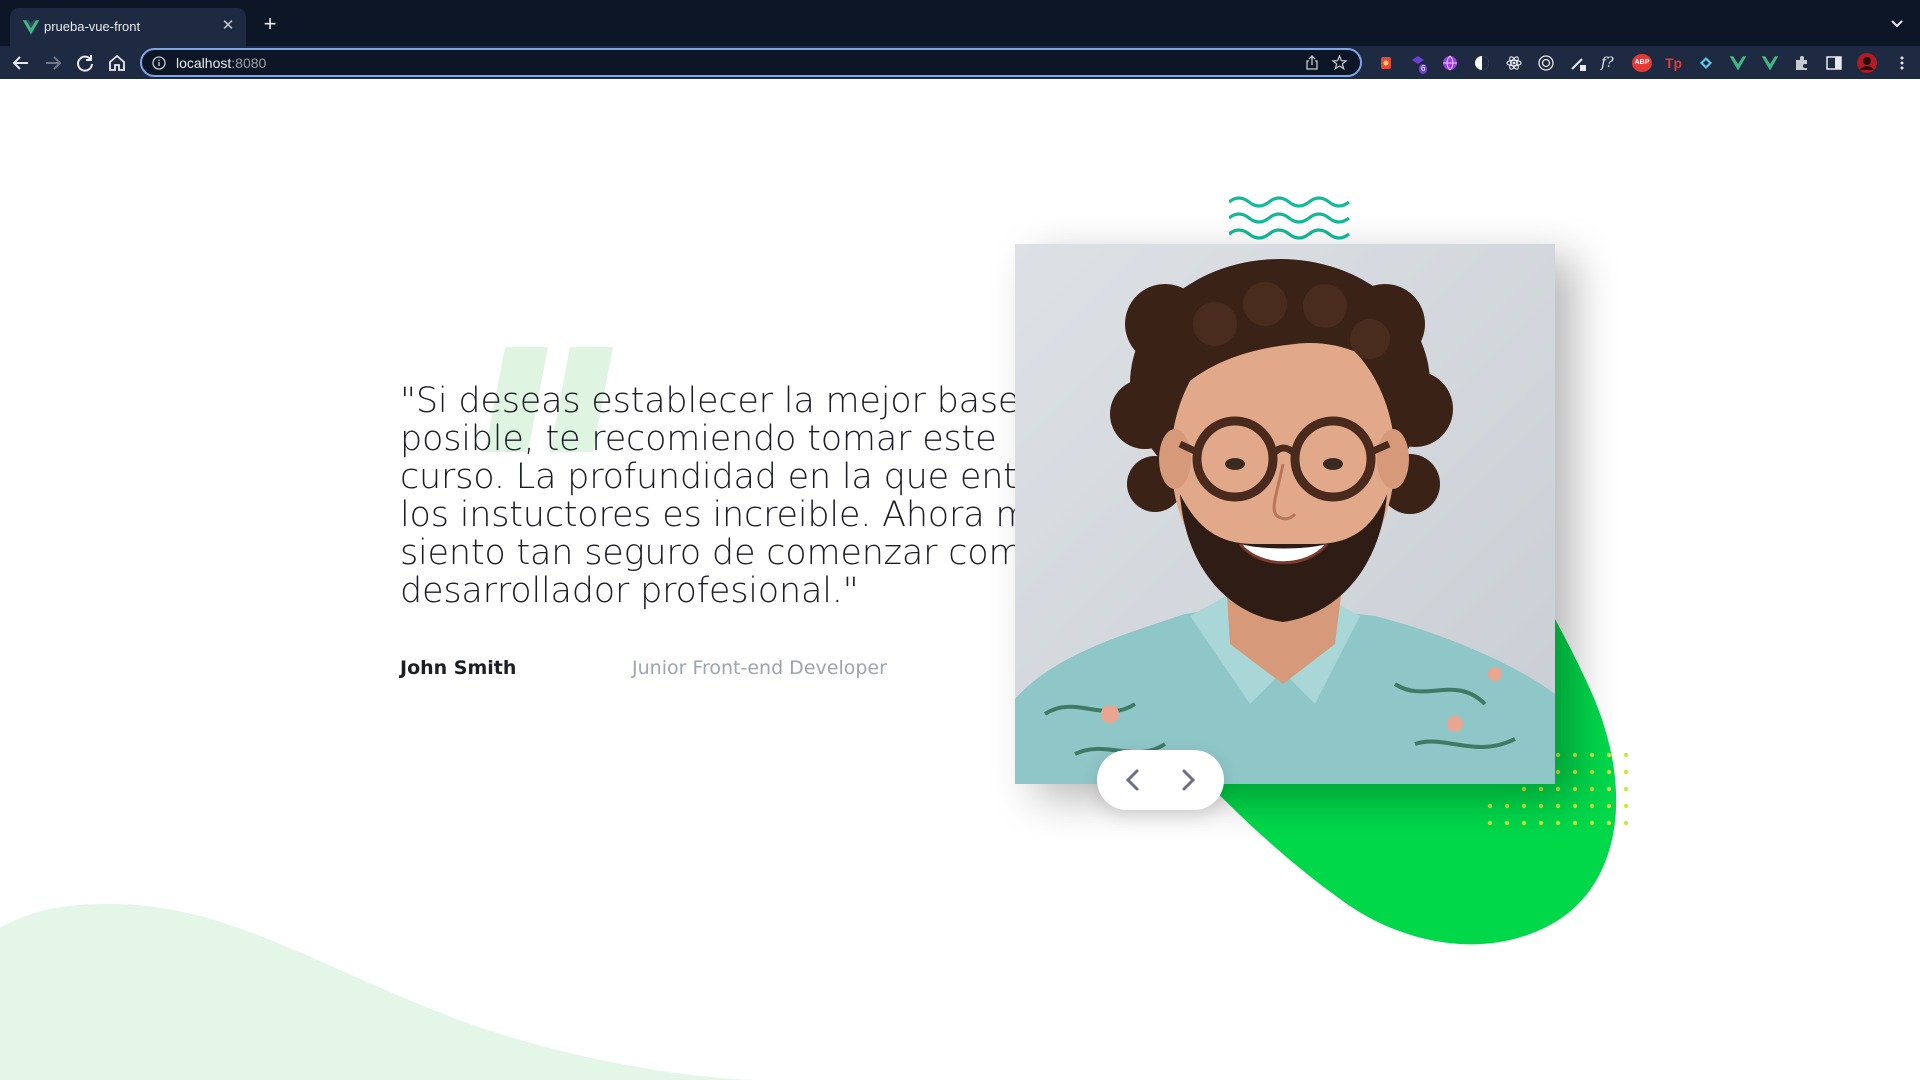 The image size is (1920, 1080). Describe the element at coordinates (1834, 63) in the screenshot. I see `sidepanel-icon` at that location.